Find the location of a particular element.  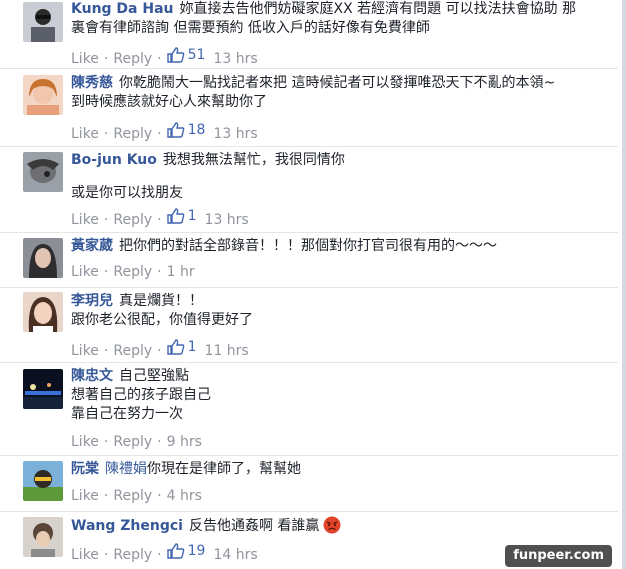

comment-author: Bo-jun Kuo is located at coordinates (114, 160).